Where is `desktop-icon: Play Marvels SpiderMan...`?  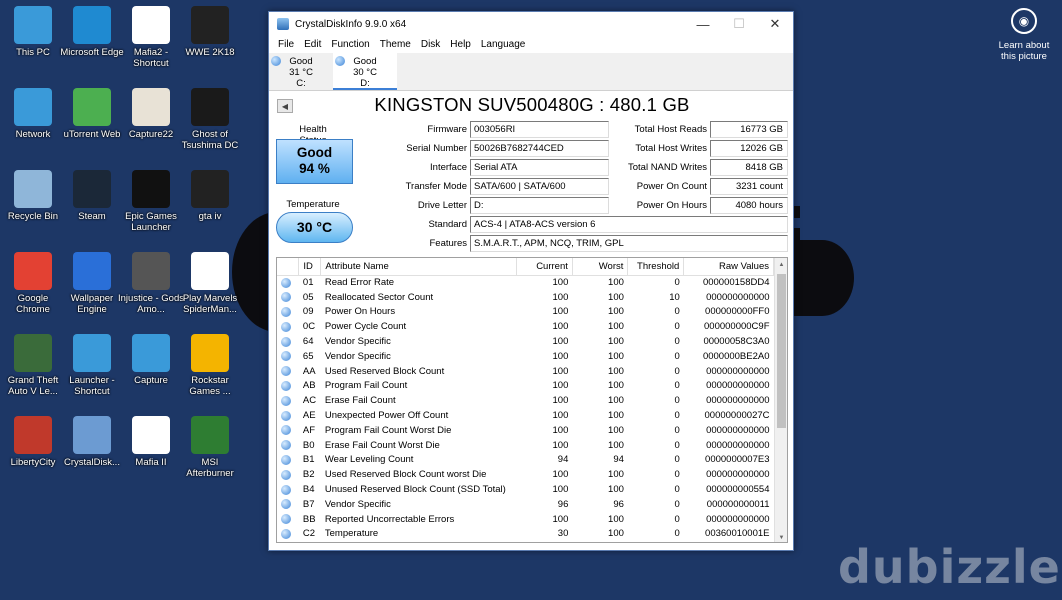 desktop-icon: Play Marvels SpiderMan... is located at coordinates (210, 283).